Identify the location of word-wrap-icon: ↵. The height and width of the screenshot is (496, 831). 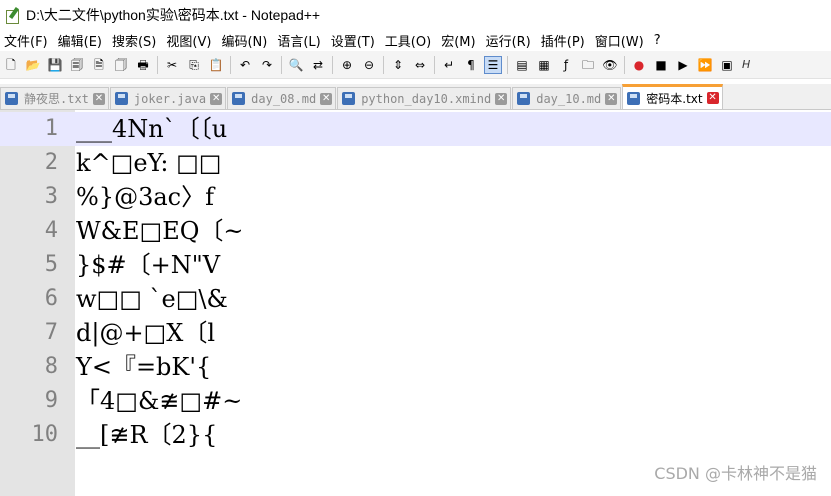
(449, 65).